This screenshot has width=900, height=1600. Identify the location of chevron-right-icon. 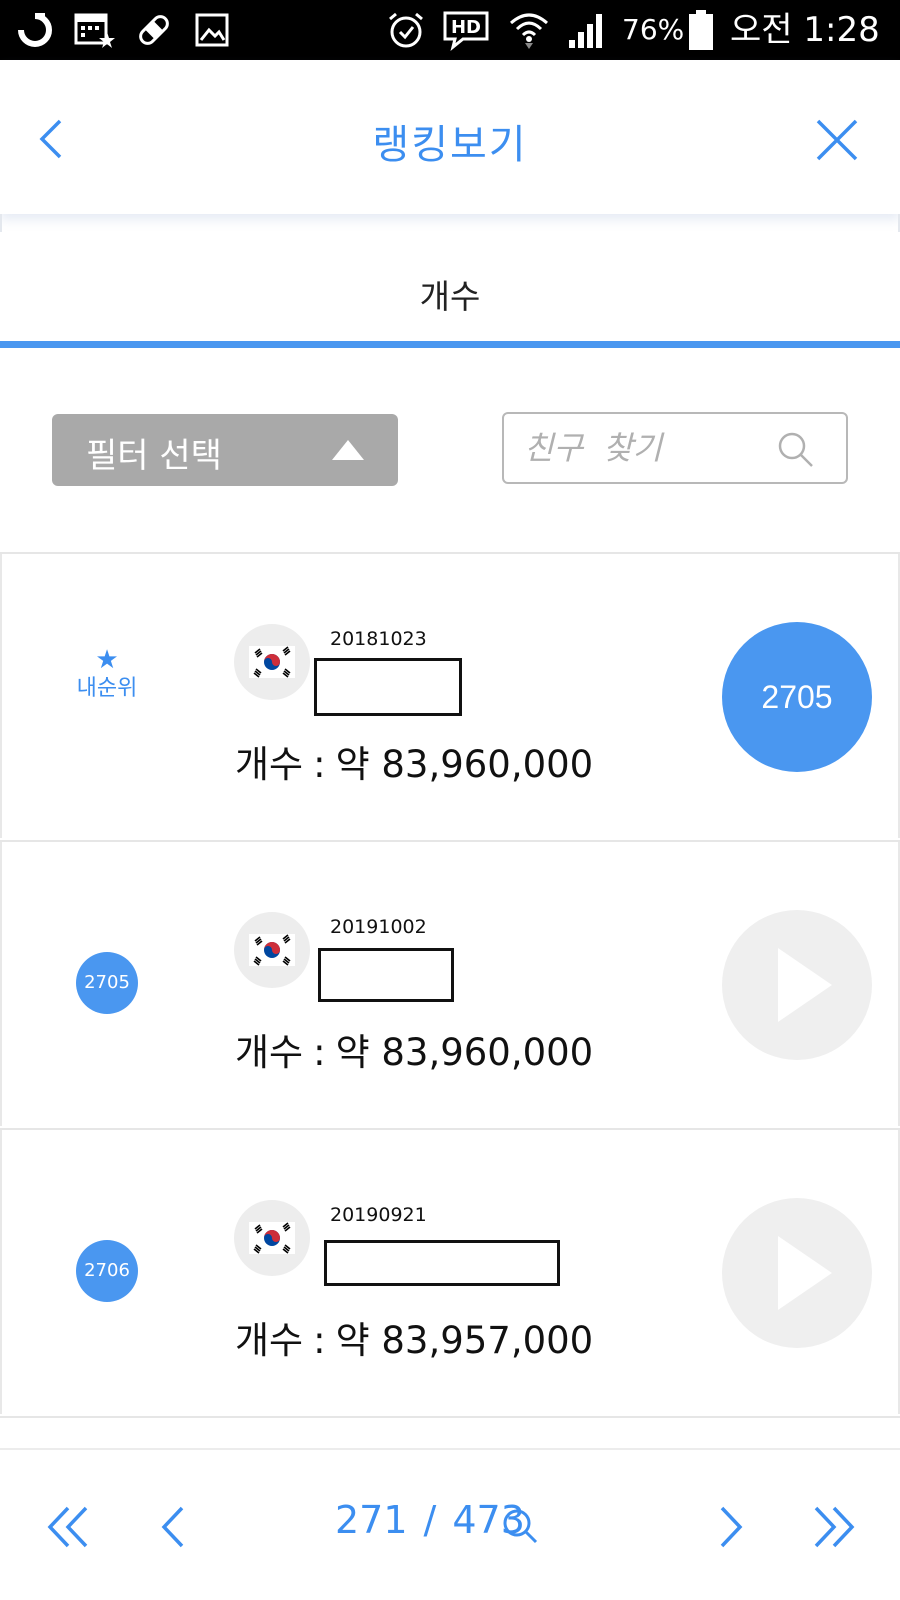
(731, 1527).